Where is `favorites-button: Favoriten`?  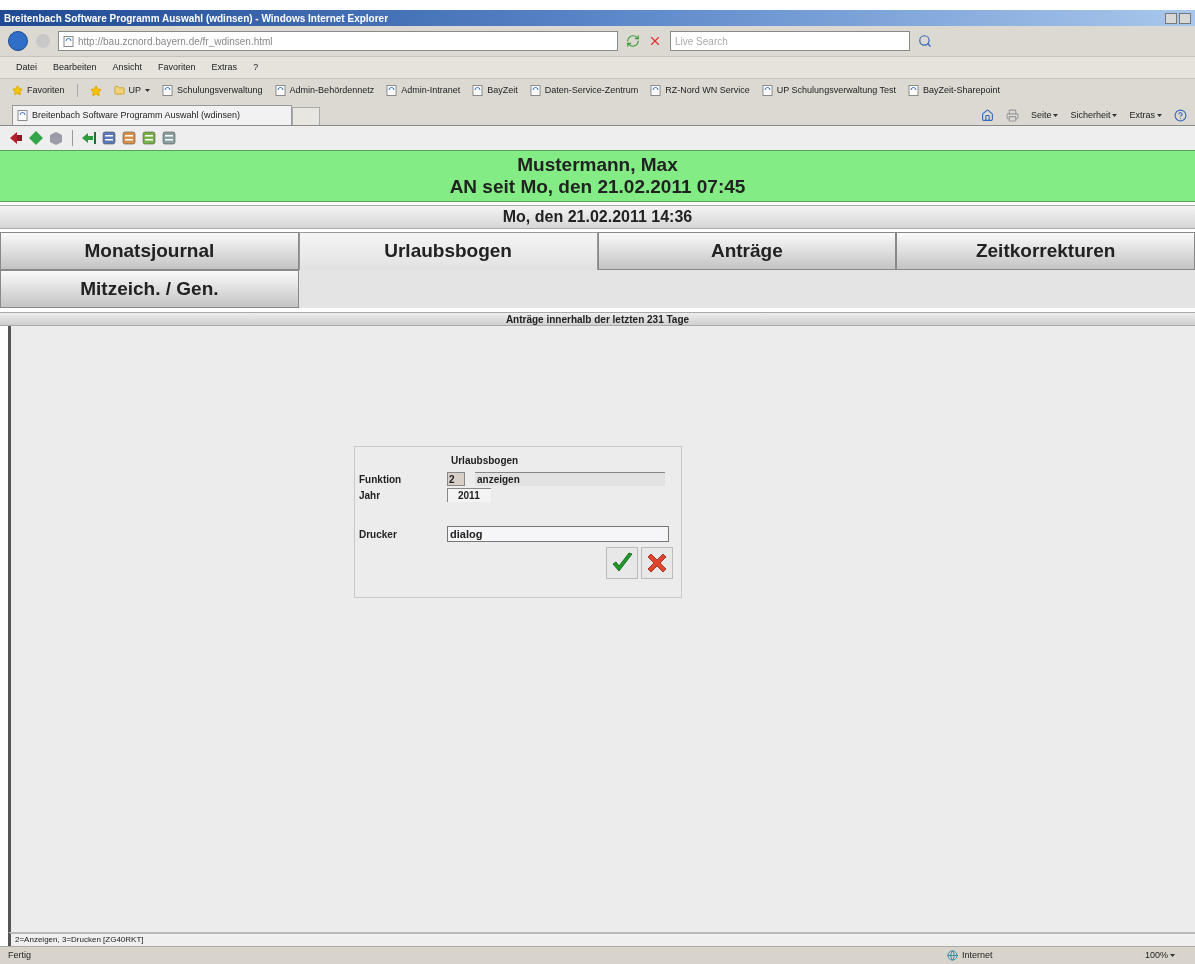
favorites-button: Favoriten is located at coordinates (46, 90).